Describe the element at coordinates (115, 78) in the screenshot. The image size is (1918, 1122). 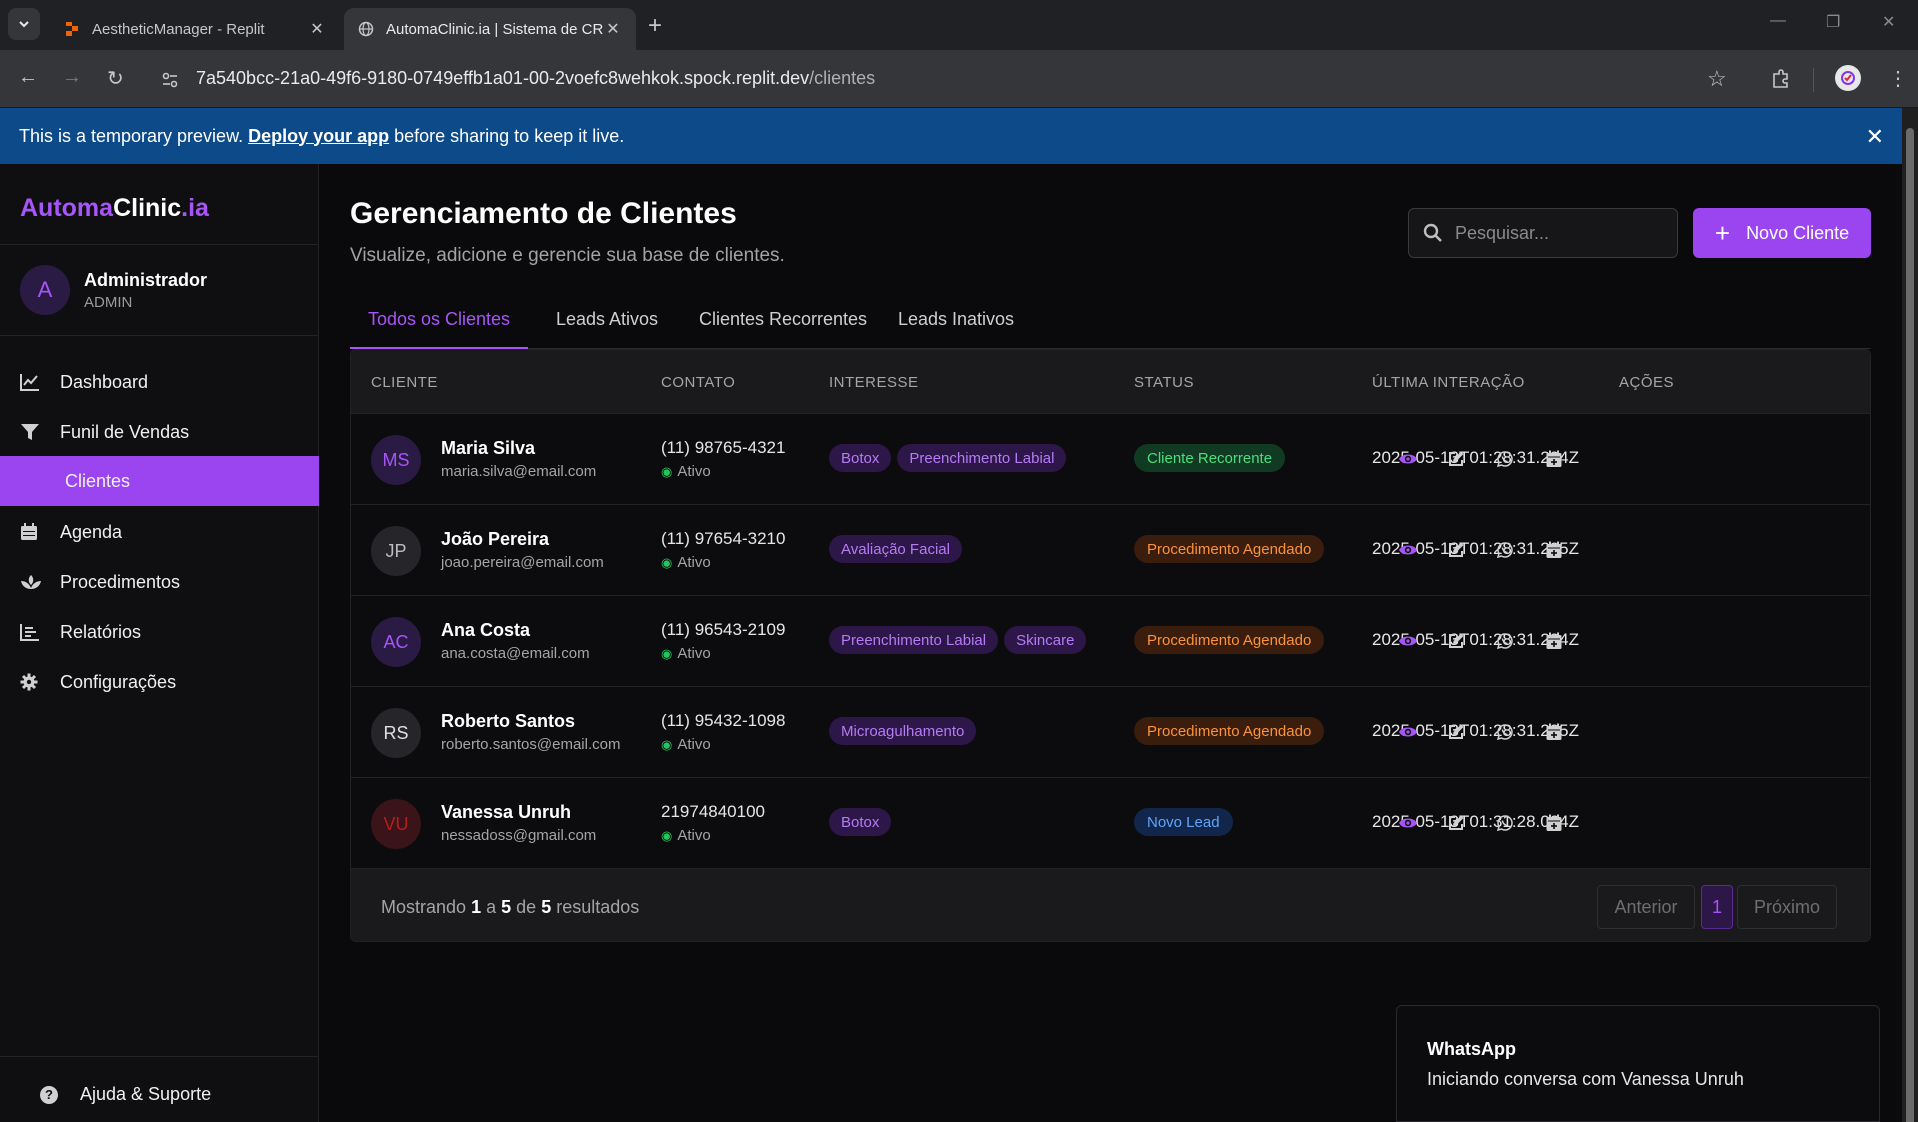
I see `reload-icon: ↻` at that location.